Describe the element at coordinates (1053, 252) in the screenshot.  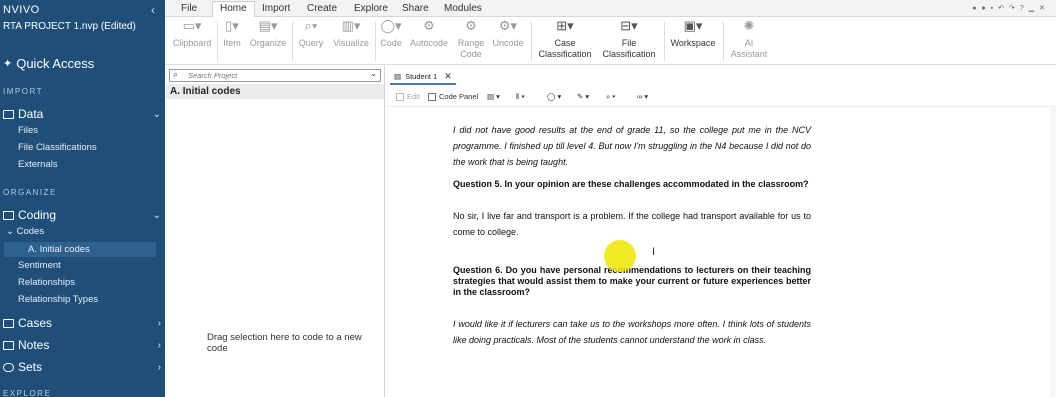
I see `vertical-scrollbar` at that location.